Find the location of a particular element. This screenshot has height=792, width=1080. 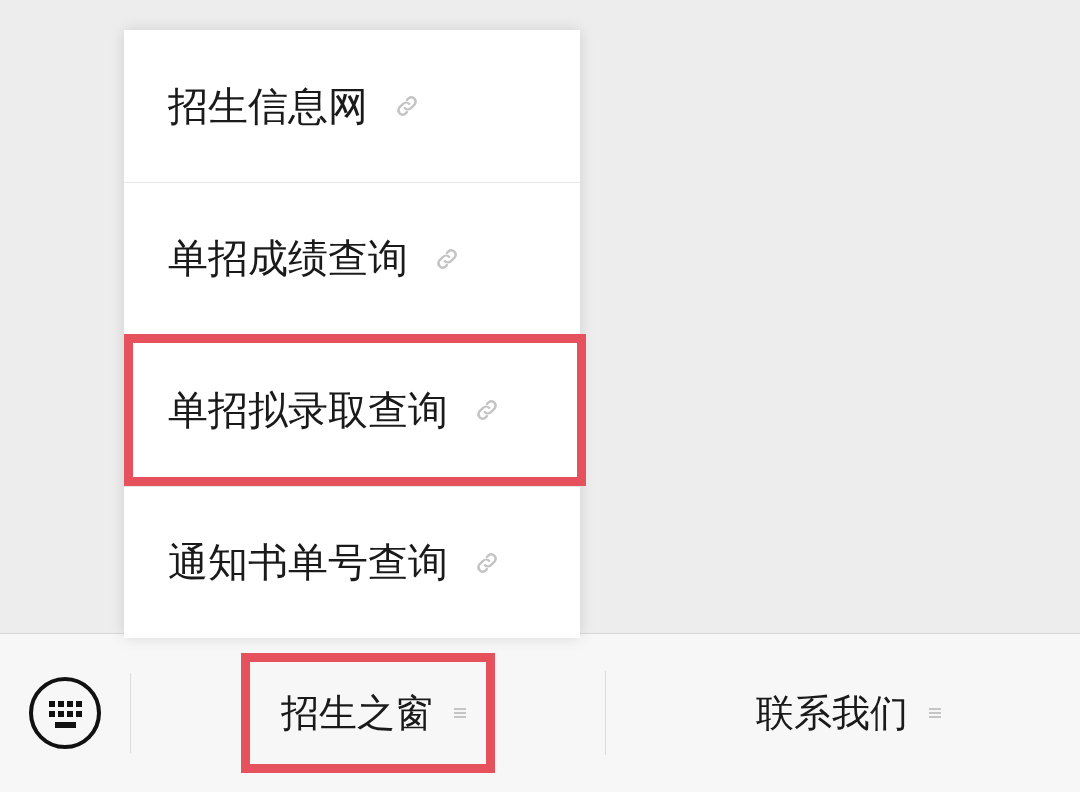

menu-item: 单招成绩查询 is located at coordinates (352, 258).